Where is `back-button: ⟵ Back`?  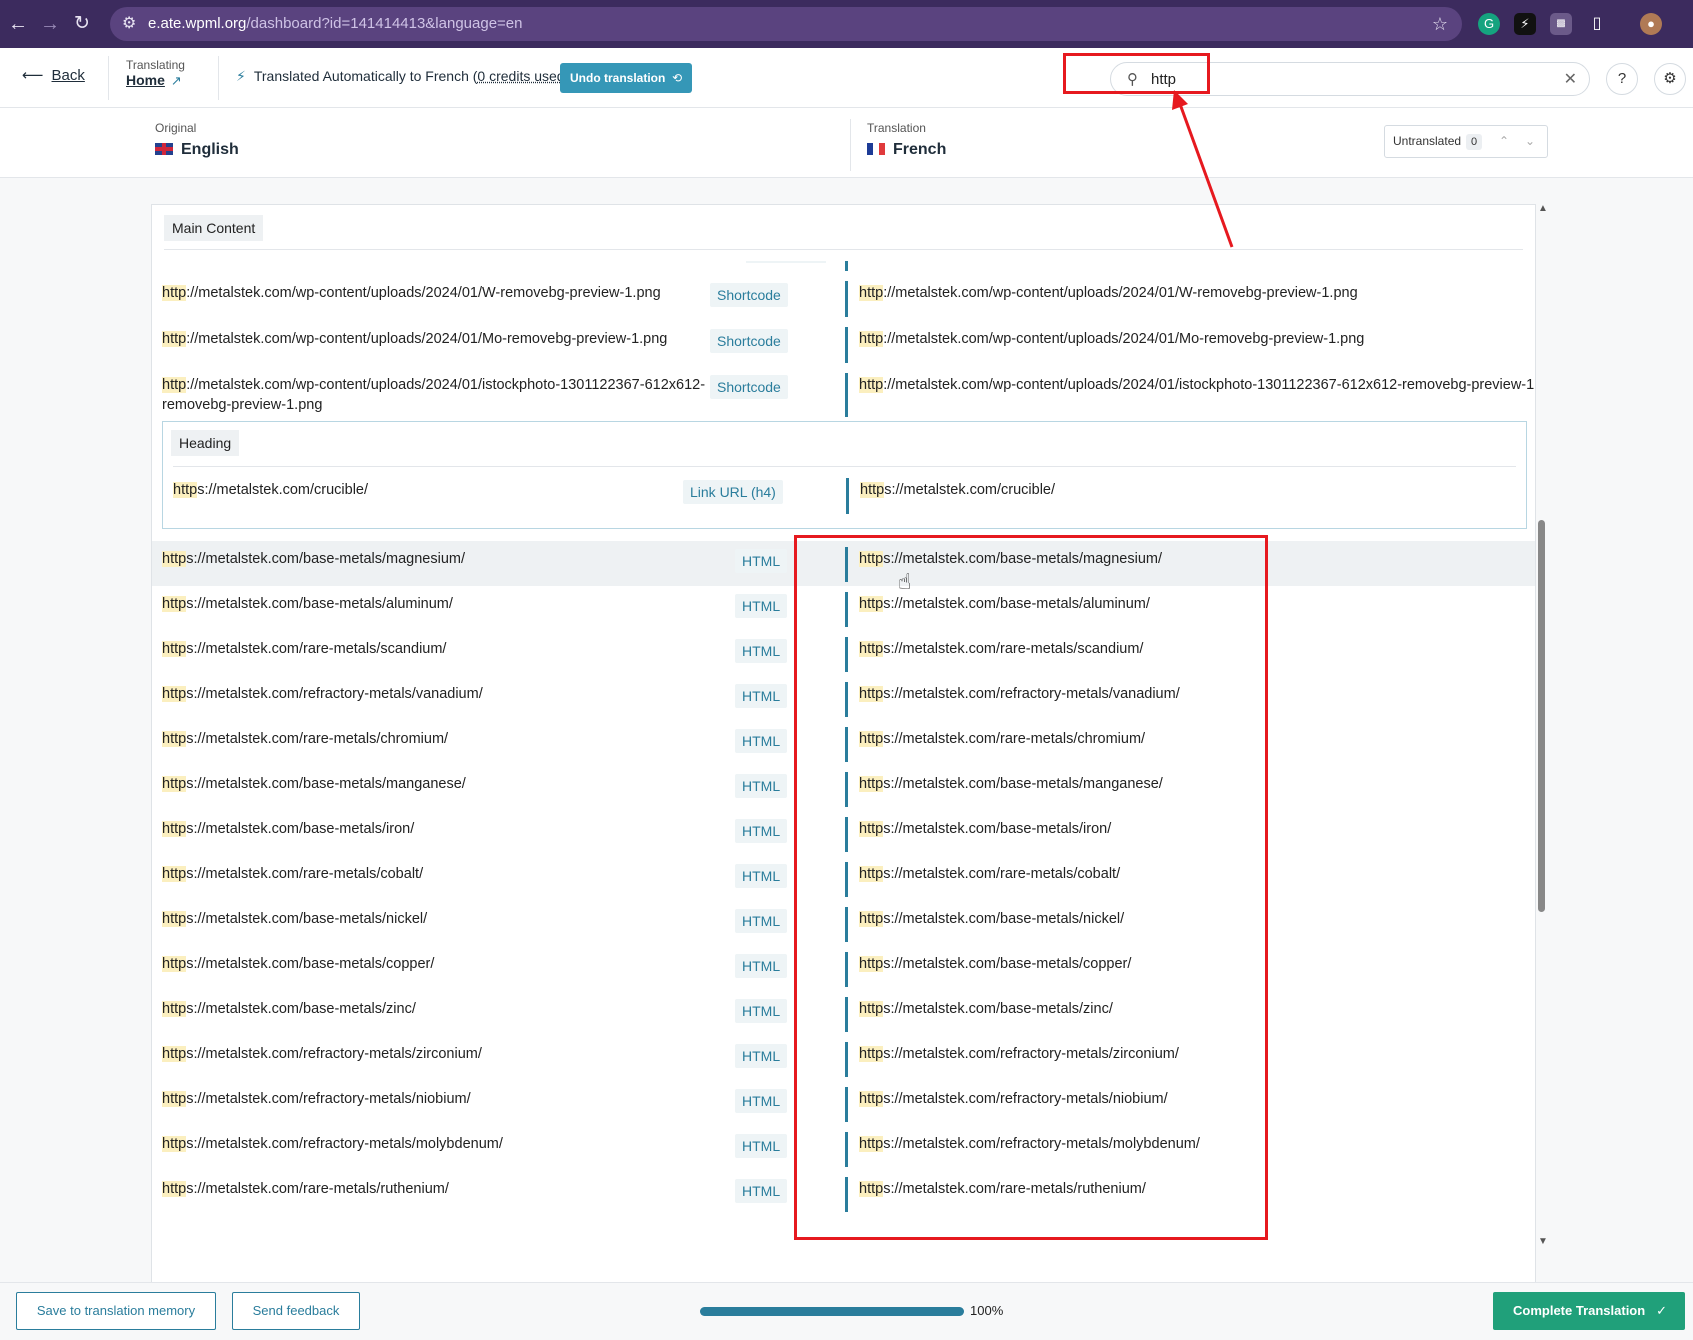
back-button: ⟵ Back is located at coordinates (53, 75).